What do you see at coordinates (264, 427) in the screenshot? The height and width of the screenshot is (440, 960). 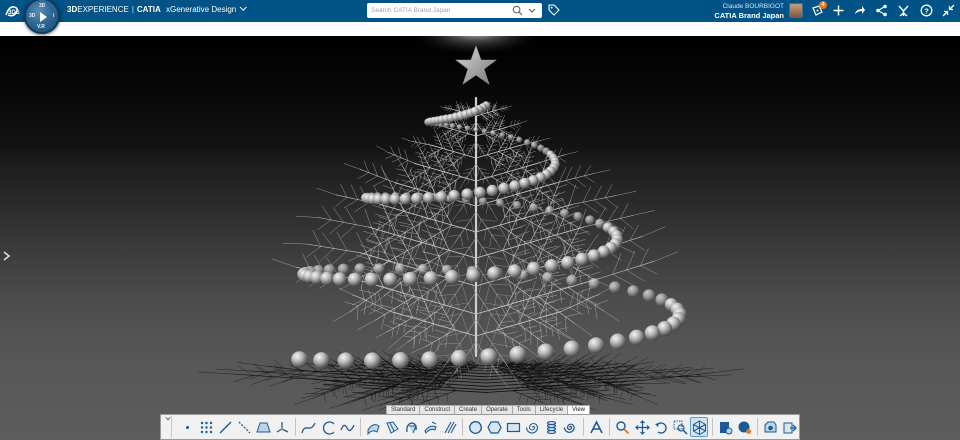 I see `plane-icon` at bounding box center [264, 427].